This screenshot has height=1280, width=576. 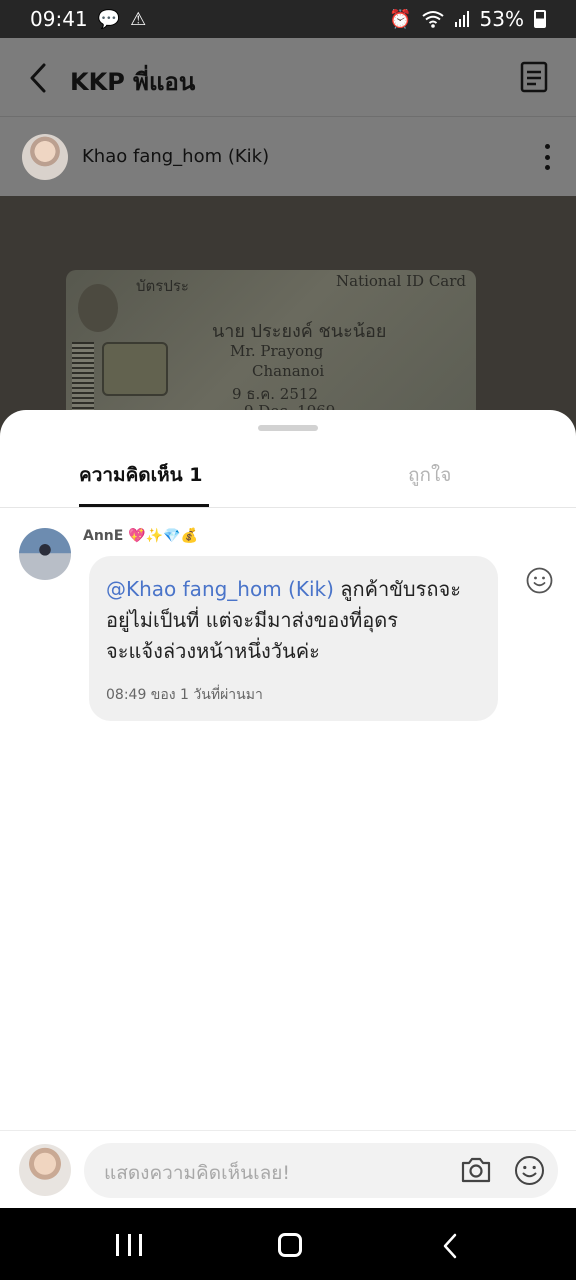 I want to click on post-author-avatar, so click(x=45, y=157).